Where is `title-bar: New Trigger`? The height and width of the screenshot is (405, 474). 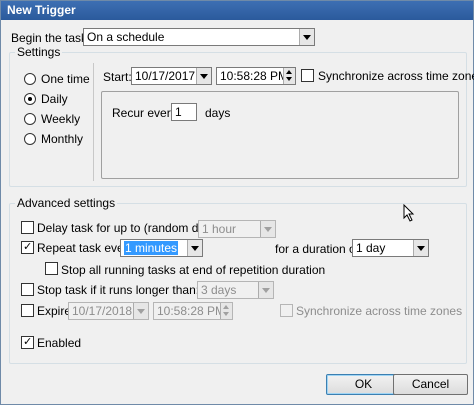 title-bar: New Trigger is located at coordinates (237, 10).